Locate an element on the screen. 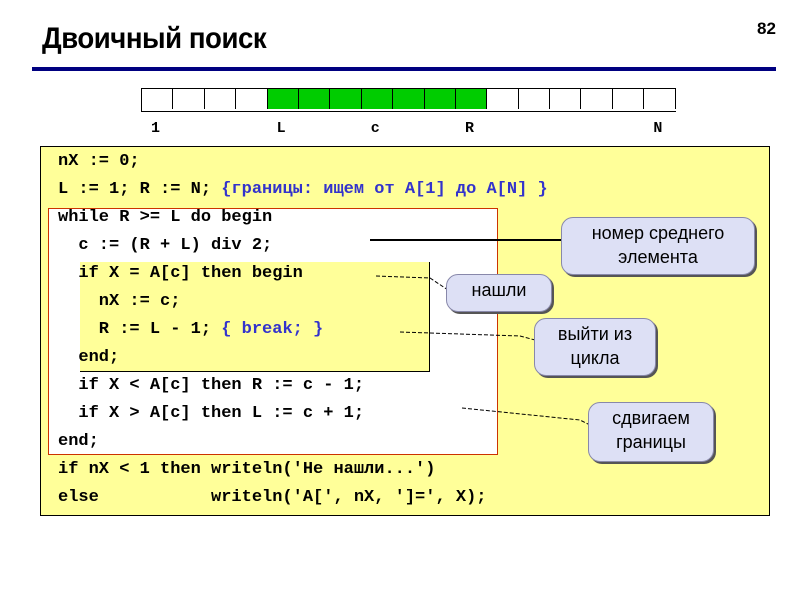 The width and height of the screenshot is (800, 600). code-text: if X > A[c] then L := c + 1; is located at coordinates (211, 413).